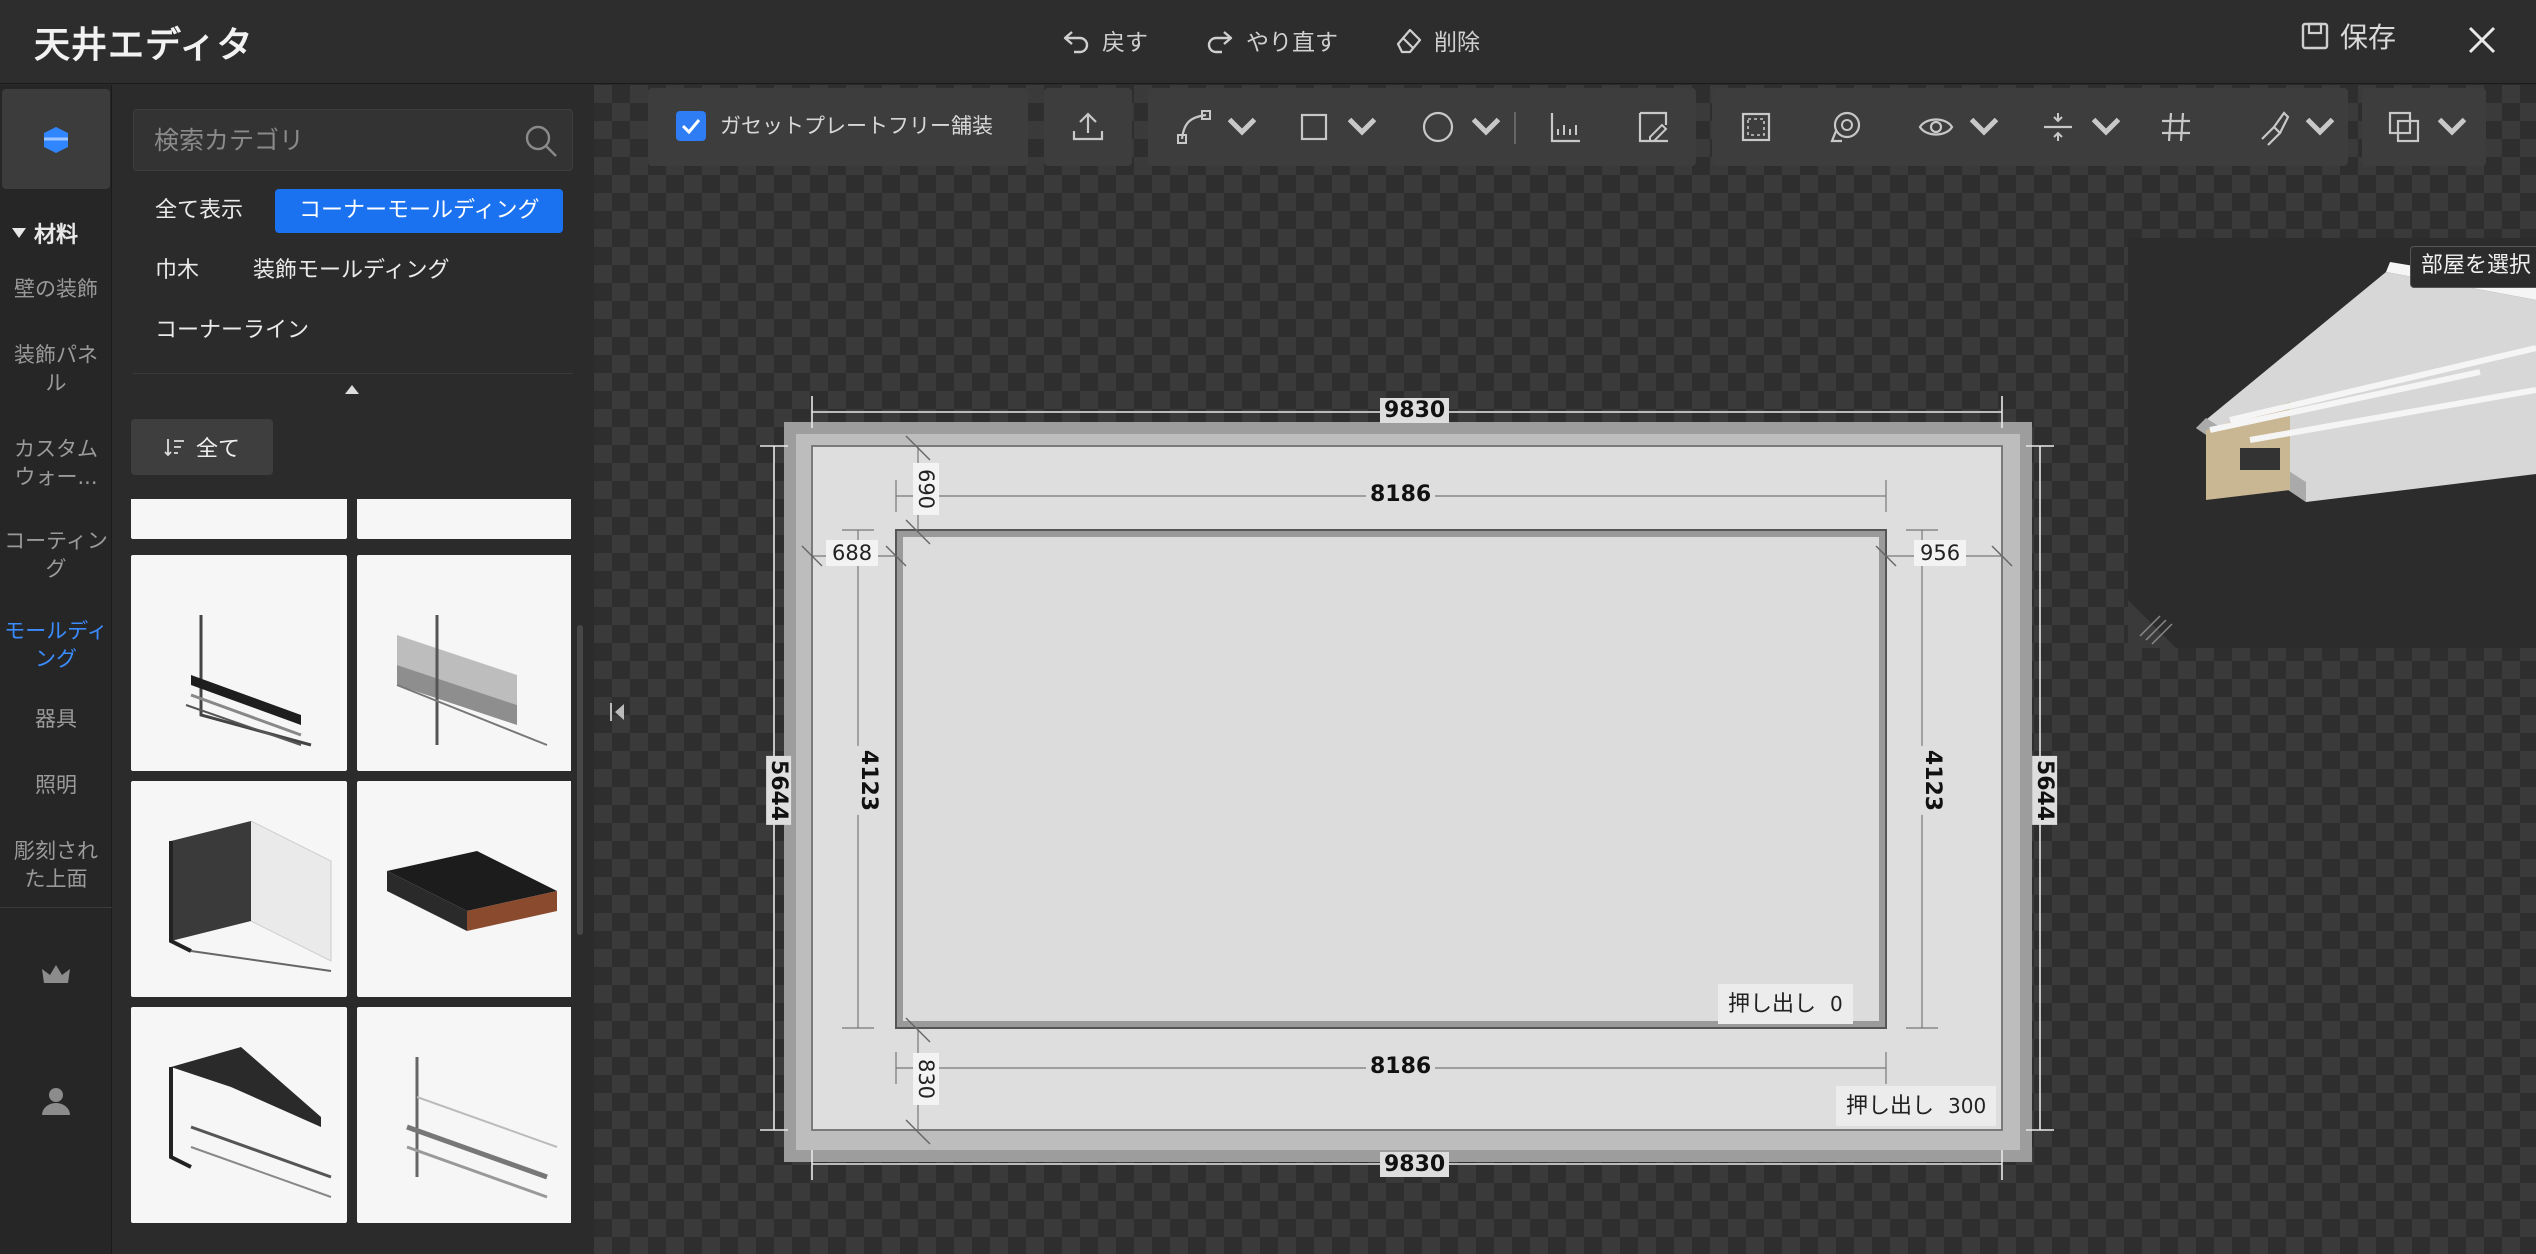  Describe the element at coordinates (1933, 780) in the screenshot. I see `inner-height-right-label: 4123` at that location.